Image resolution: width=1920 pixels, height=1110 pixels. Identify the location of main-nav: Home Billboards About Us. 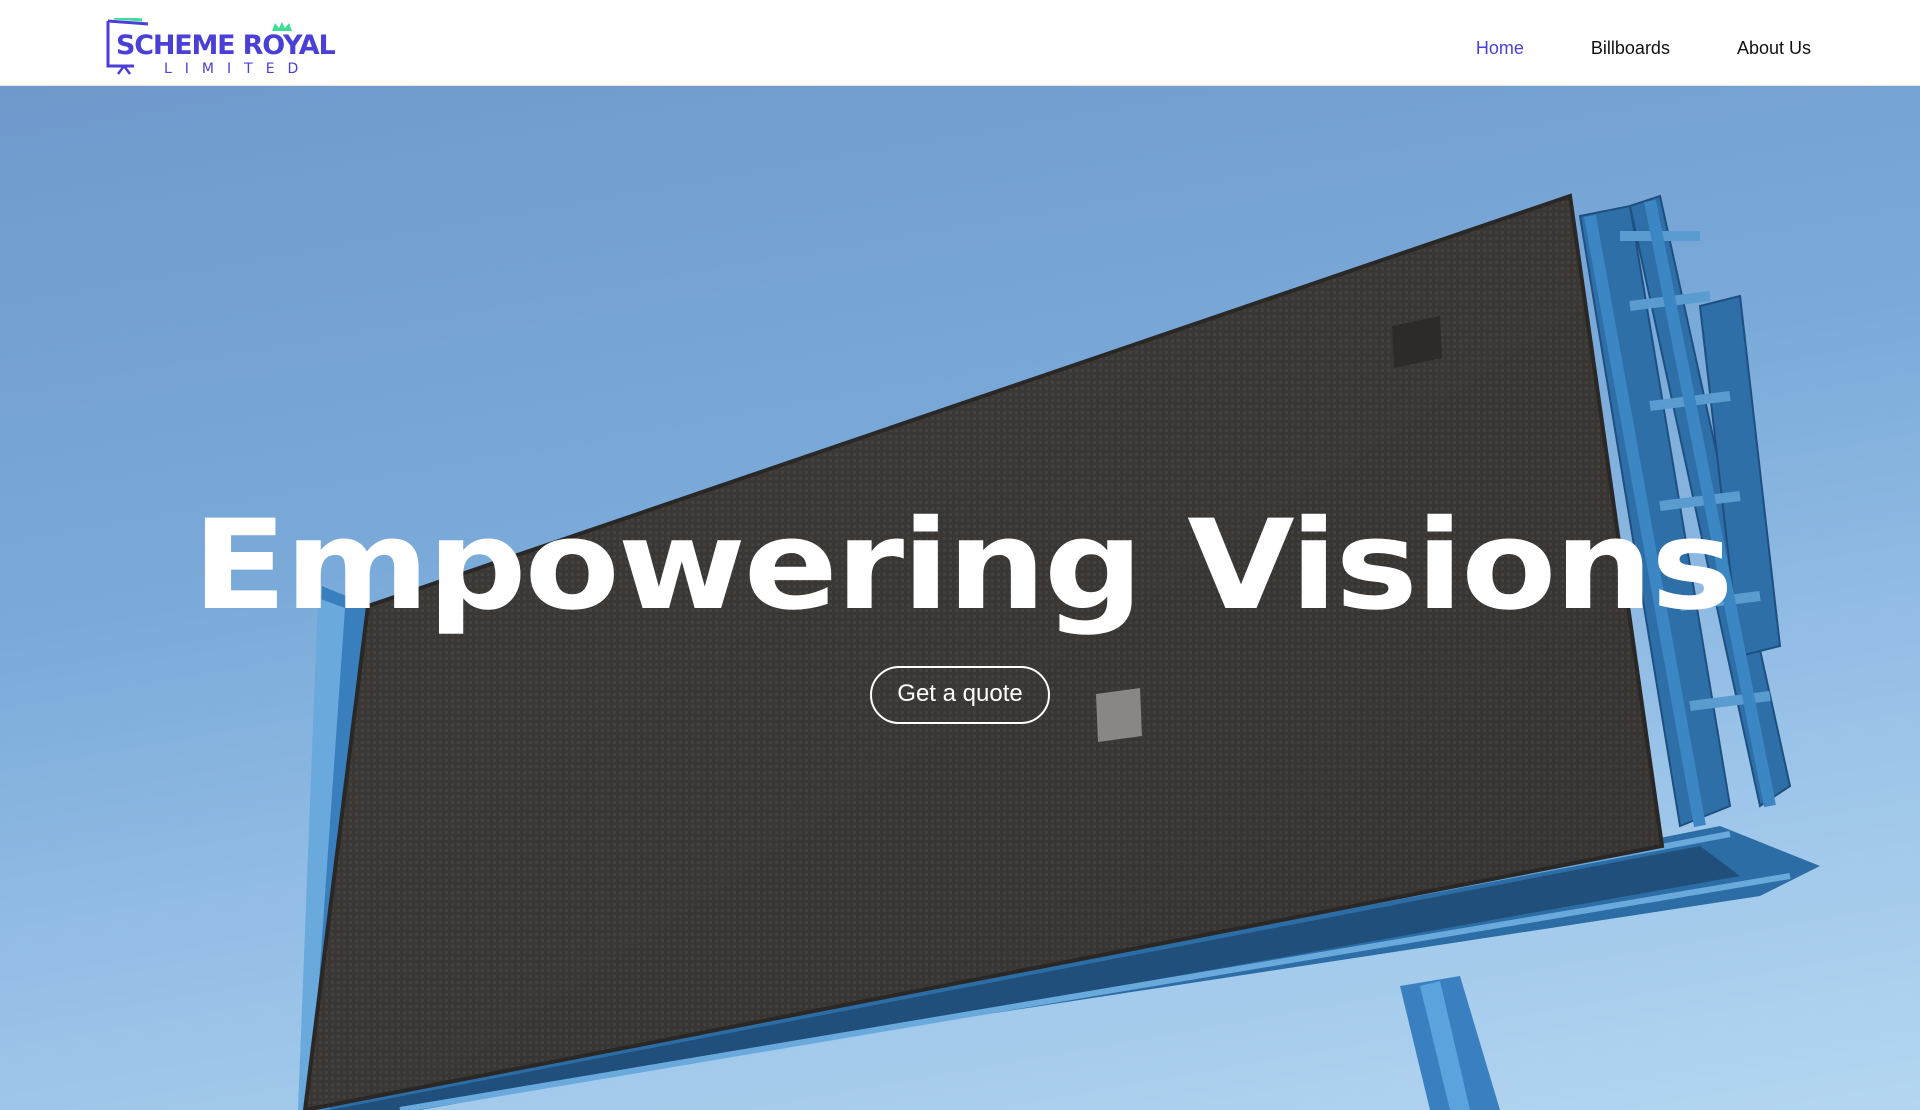
(1610, 48).